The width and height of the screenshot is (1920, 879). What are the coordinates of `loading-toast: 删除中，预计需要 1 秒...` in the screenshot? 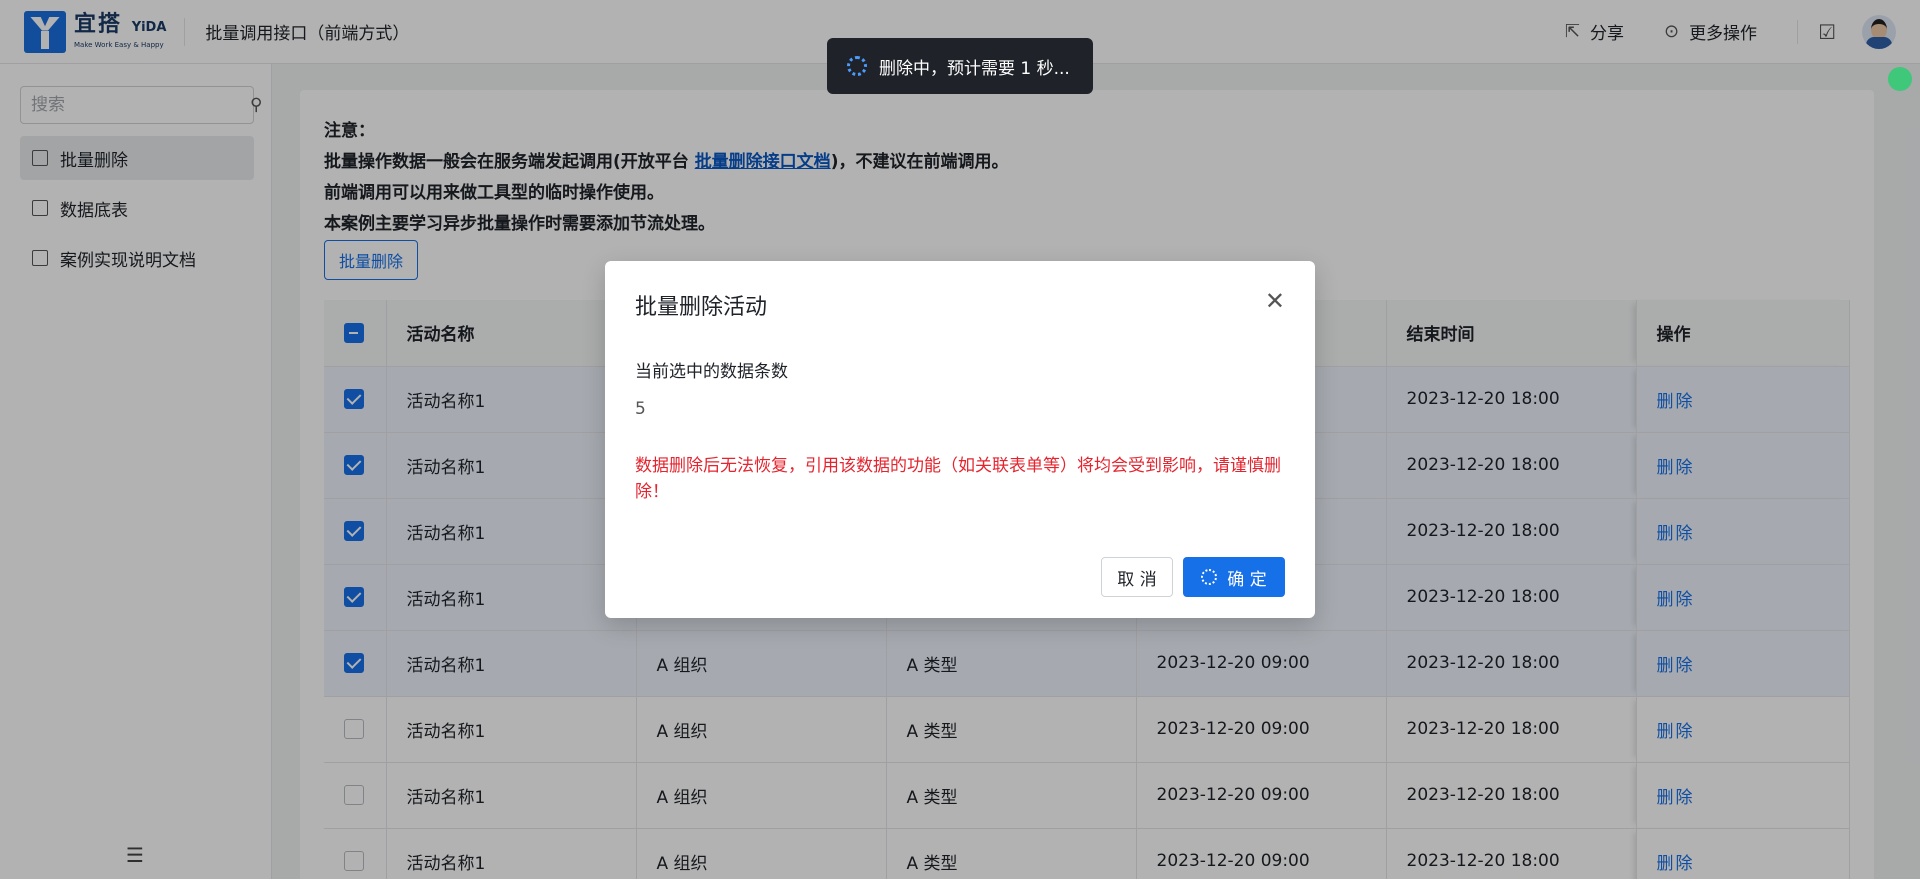 It's located at (960, 66).